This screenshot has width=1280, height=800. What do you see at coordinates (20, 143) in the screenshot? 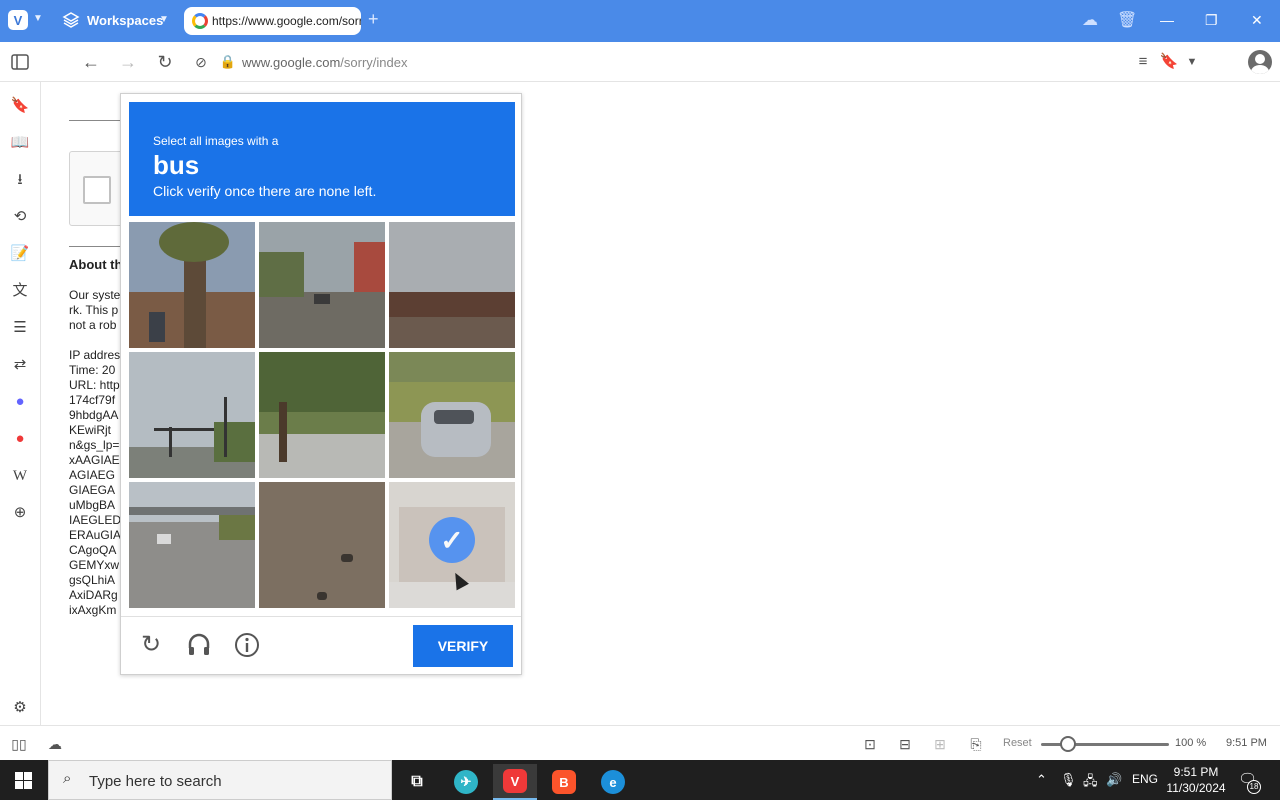
I see `reading-list-icon: 📖` at bounding box center [20, 143].